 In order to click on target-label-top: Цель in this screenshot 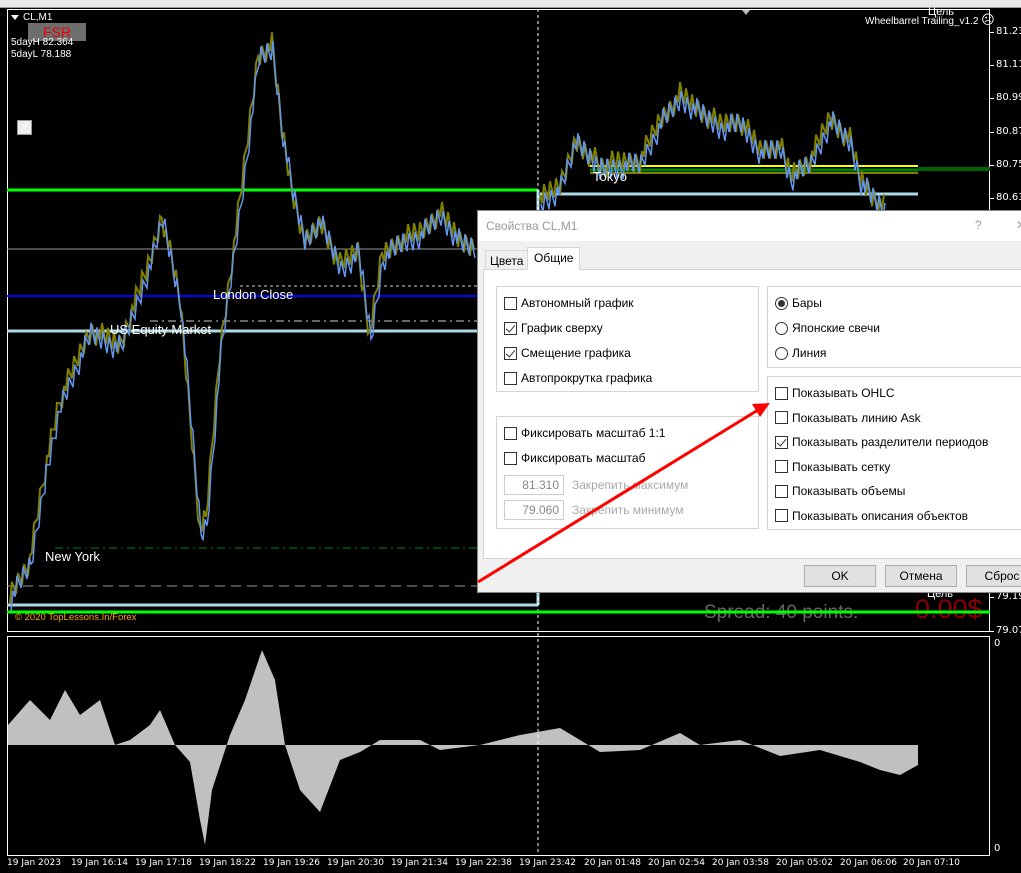, I will do `click(941, 12)`.